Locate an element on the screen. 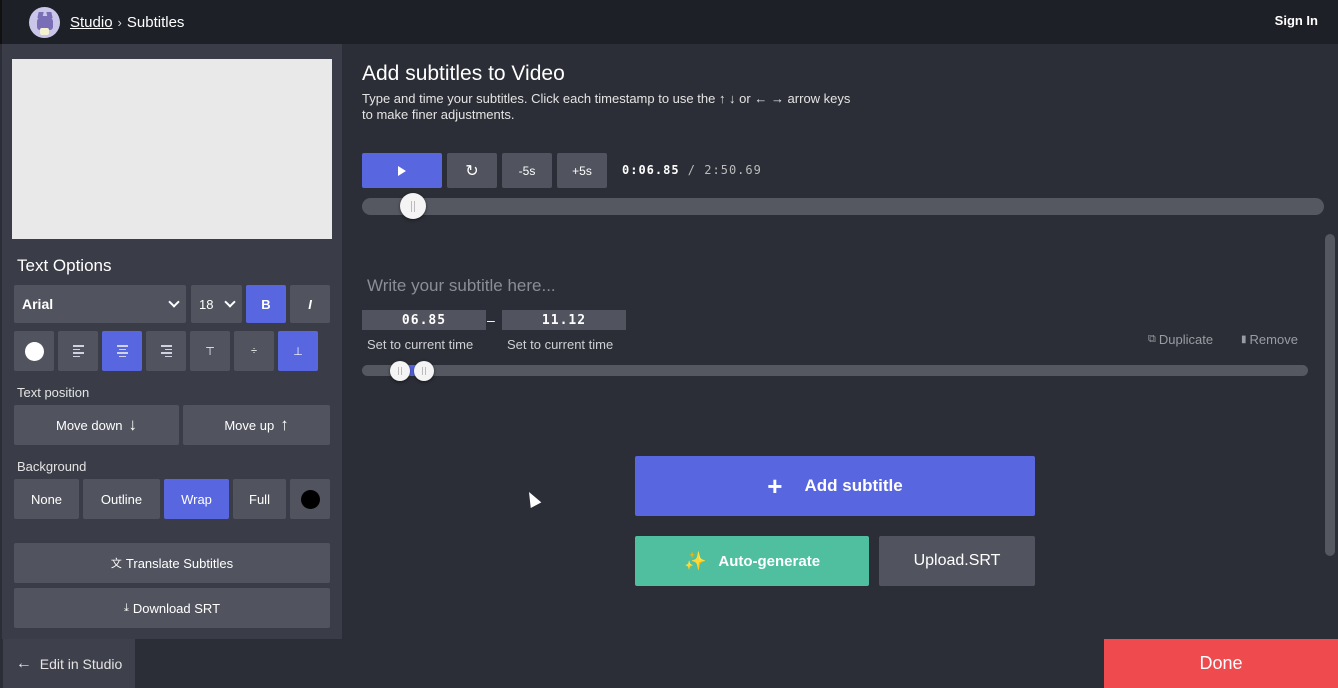  arrow-up-icon: ↑ is located at coordinates (284, 424).